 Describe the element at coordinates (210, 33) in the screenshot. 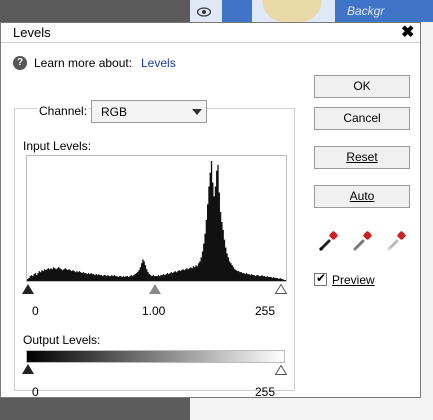

I see `dialog-titlebar: Levels ✖` at that location.